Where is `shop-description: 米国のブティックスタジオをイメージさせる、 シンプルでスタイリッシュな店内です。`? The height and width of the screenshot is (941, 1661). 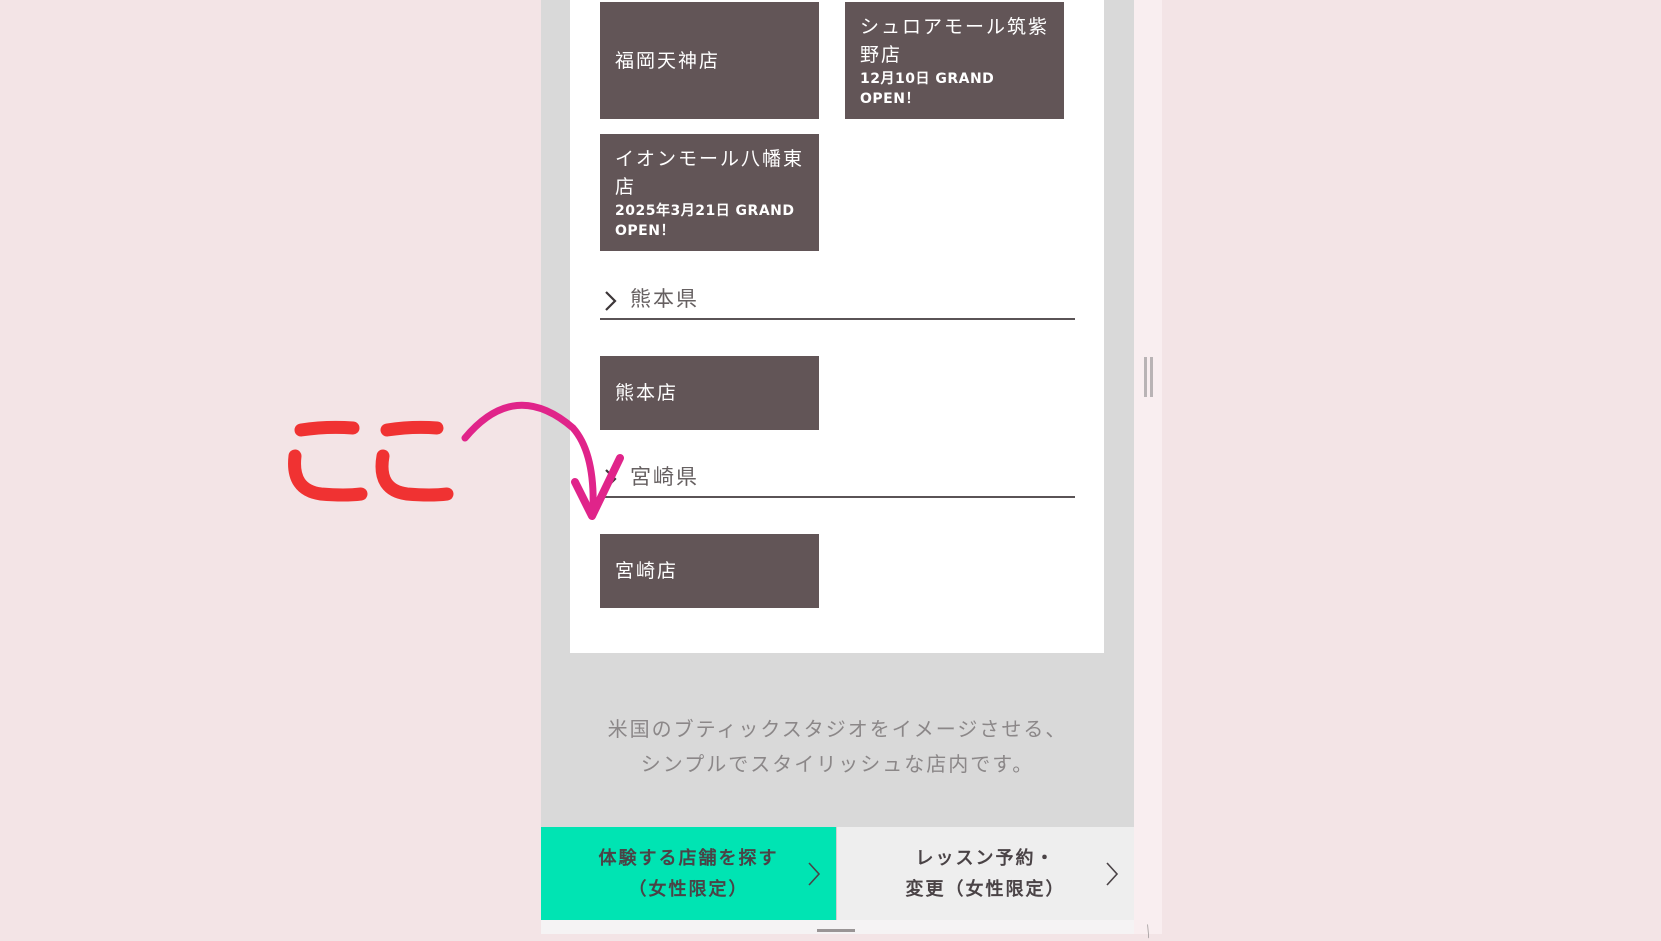
shop-description: 米国のブティックスタジオをイメージさせる、 シンプルでスタイリッシュな店内です。 is located at coordinates (837, 747).